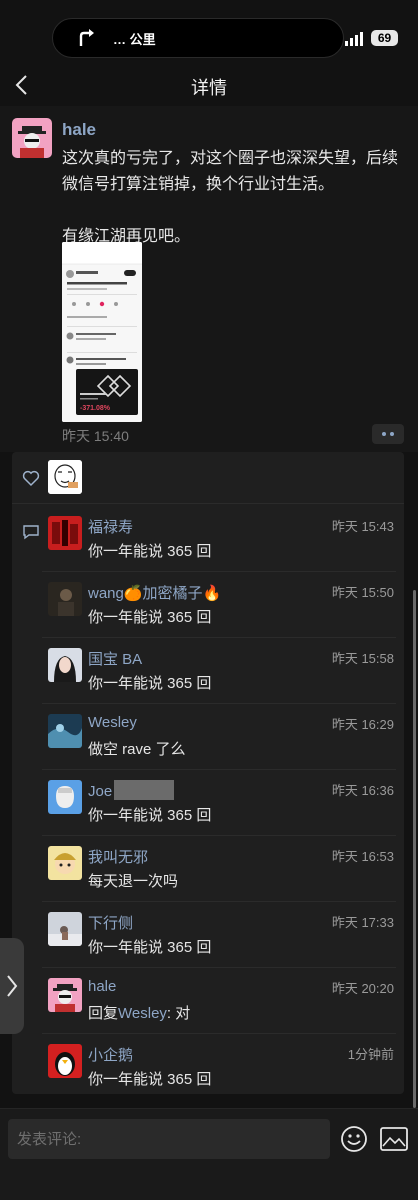 This screenshot has width=418, height=1200. What do you see at coordinates (118, 856) in the screenshot?
I see `commenter-name: 我叫无邪` at bounding box center [118, 856].